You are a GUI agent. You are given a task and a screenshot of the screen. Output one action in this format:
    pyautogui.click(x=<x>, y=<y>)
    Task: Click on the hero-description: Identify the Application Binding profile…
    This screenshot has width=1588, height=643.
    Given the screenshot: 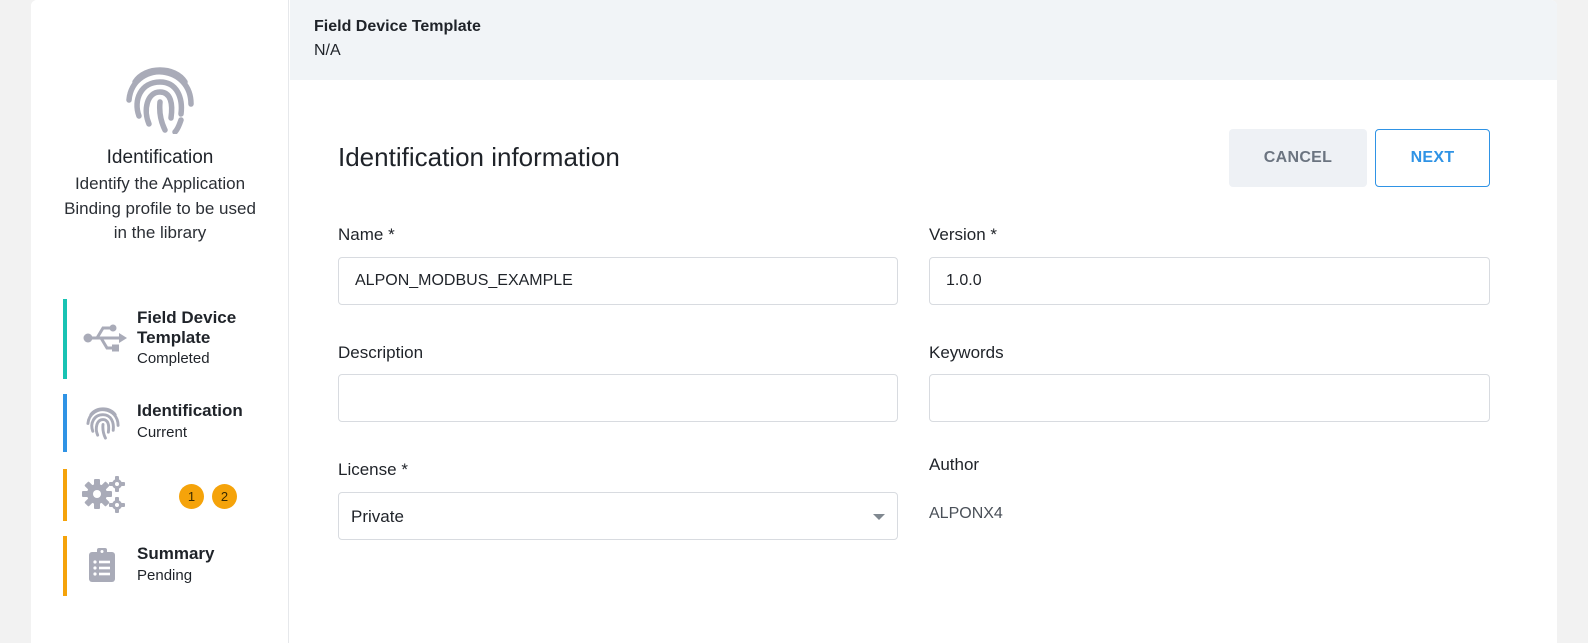 What is the action you would take?
    pyautogui.click(x=160, y=208)
    